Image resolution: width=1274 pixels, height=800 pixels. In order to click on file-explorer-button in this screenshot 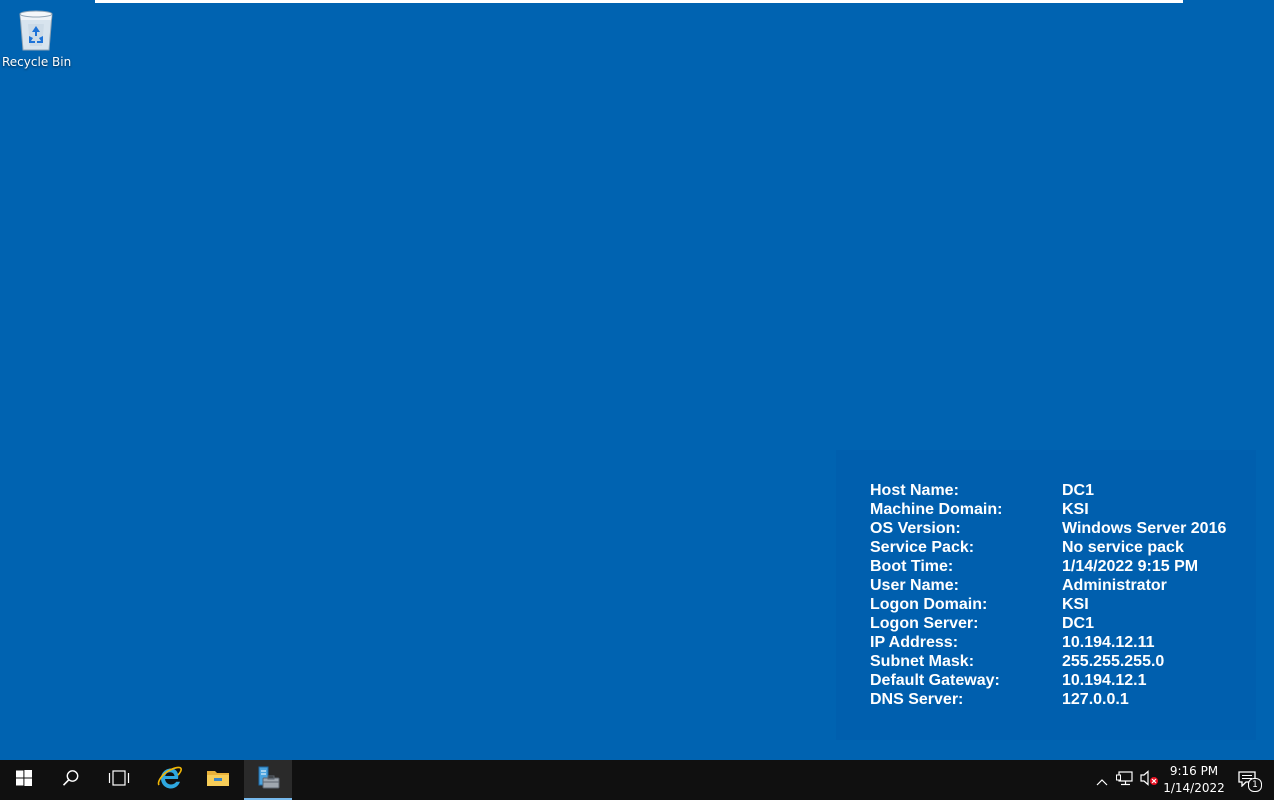, I will do `click(218, 780)`.